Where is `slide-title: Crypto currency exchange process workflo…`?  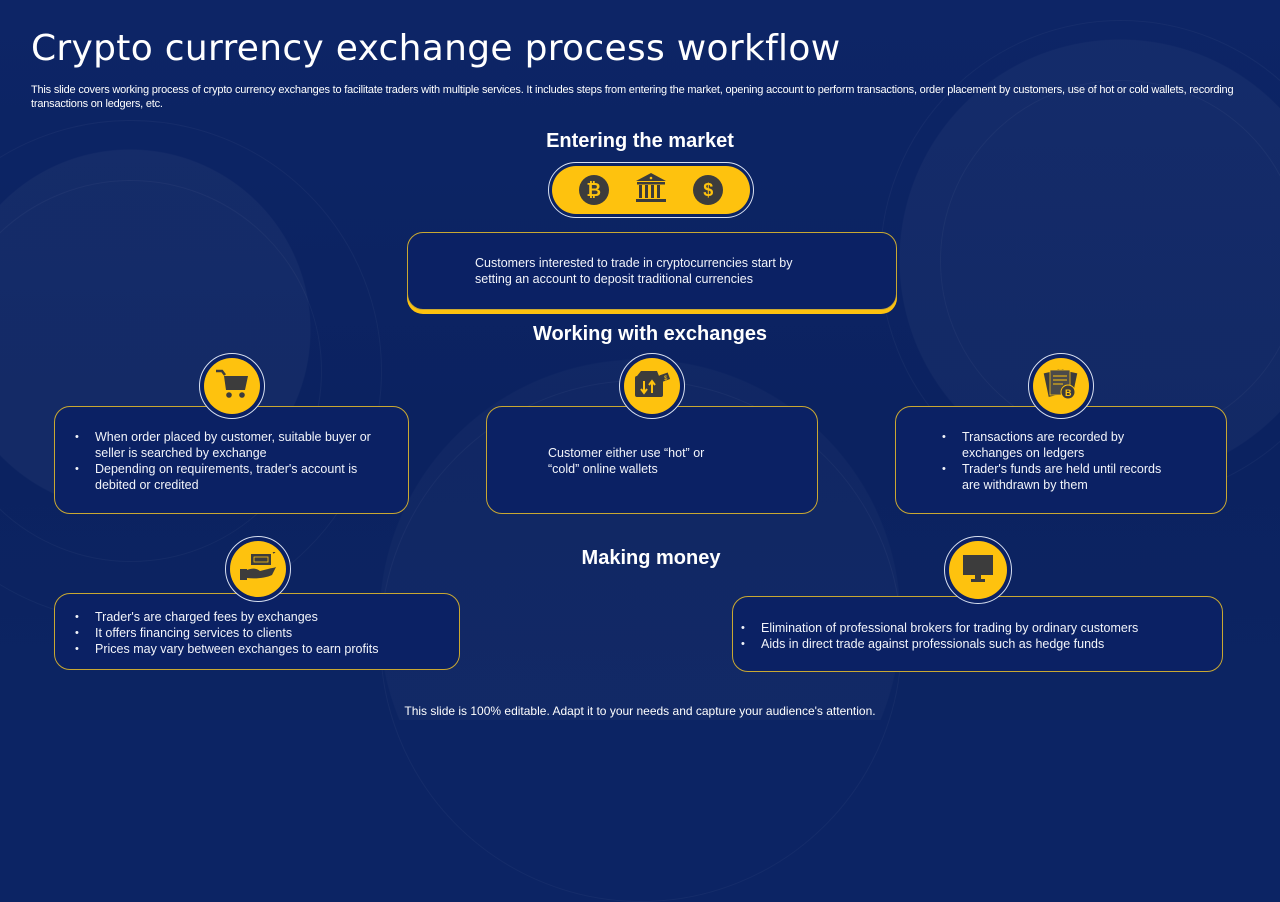 slide-title: Crypto currency exchange process workflo… is located at coordinates (436, 48).